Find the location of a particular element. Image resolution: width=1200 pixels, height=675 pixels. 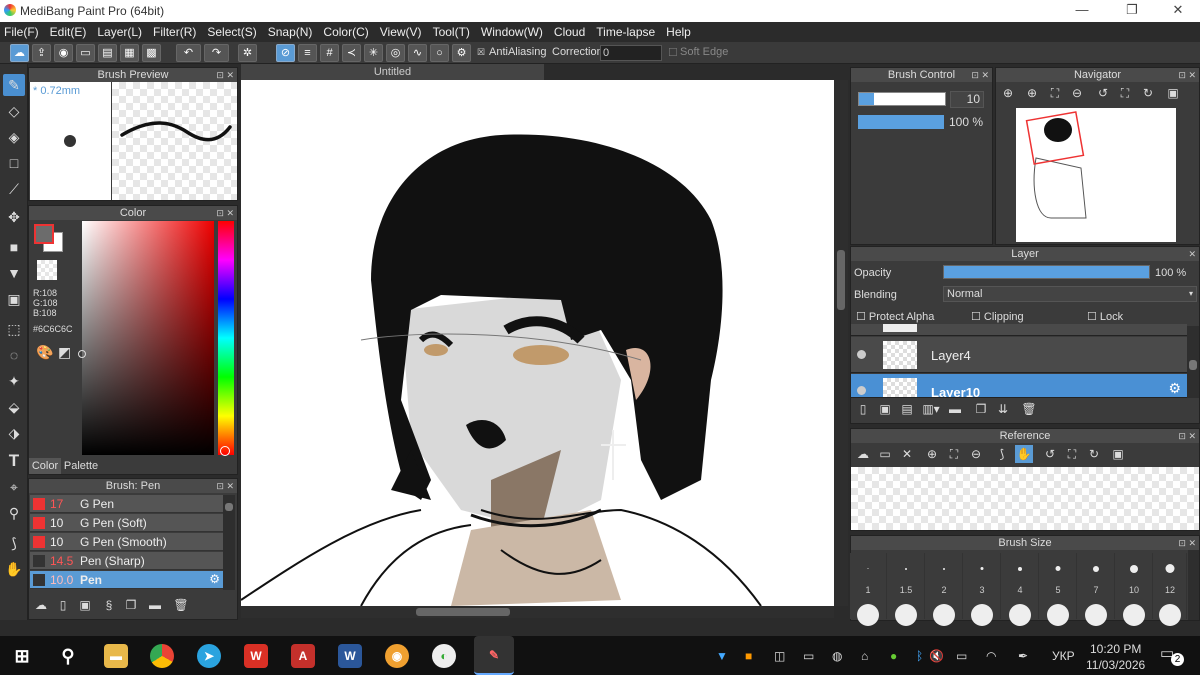

telegram-icon: ➤ is located at coordinates (209, 656).